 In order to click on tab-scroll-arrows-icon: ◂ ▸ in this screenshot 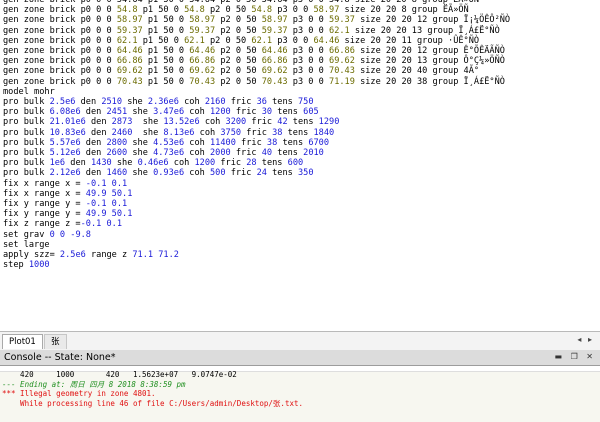, I will do `click(585, 339)`.